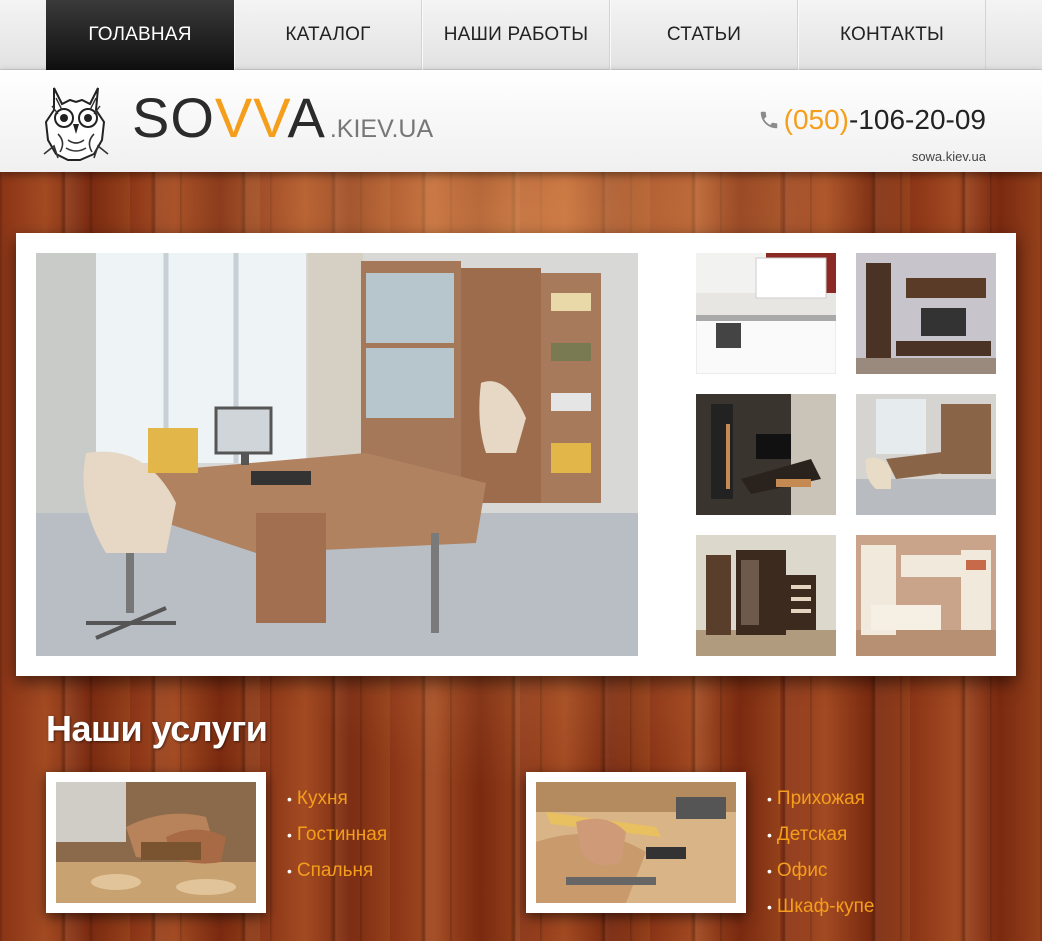 The width and height of the screenshot is (1042, 941). I want to click on phone-contact: (050) -106-20-09, so click(872, 120).